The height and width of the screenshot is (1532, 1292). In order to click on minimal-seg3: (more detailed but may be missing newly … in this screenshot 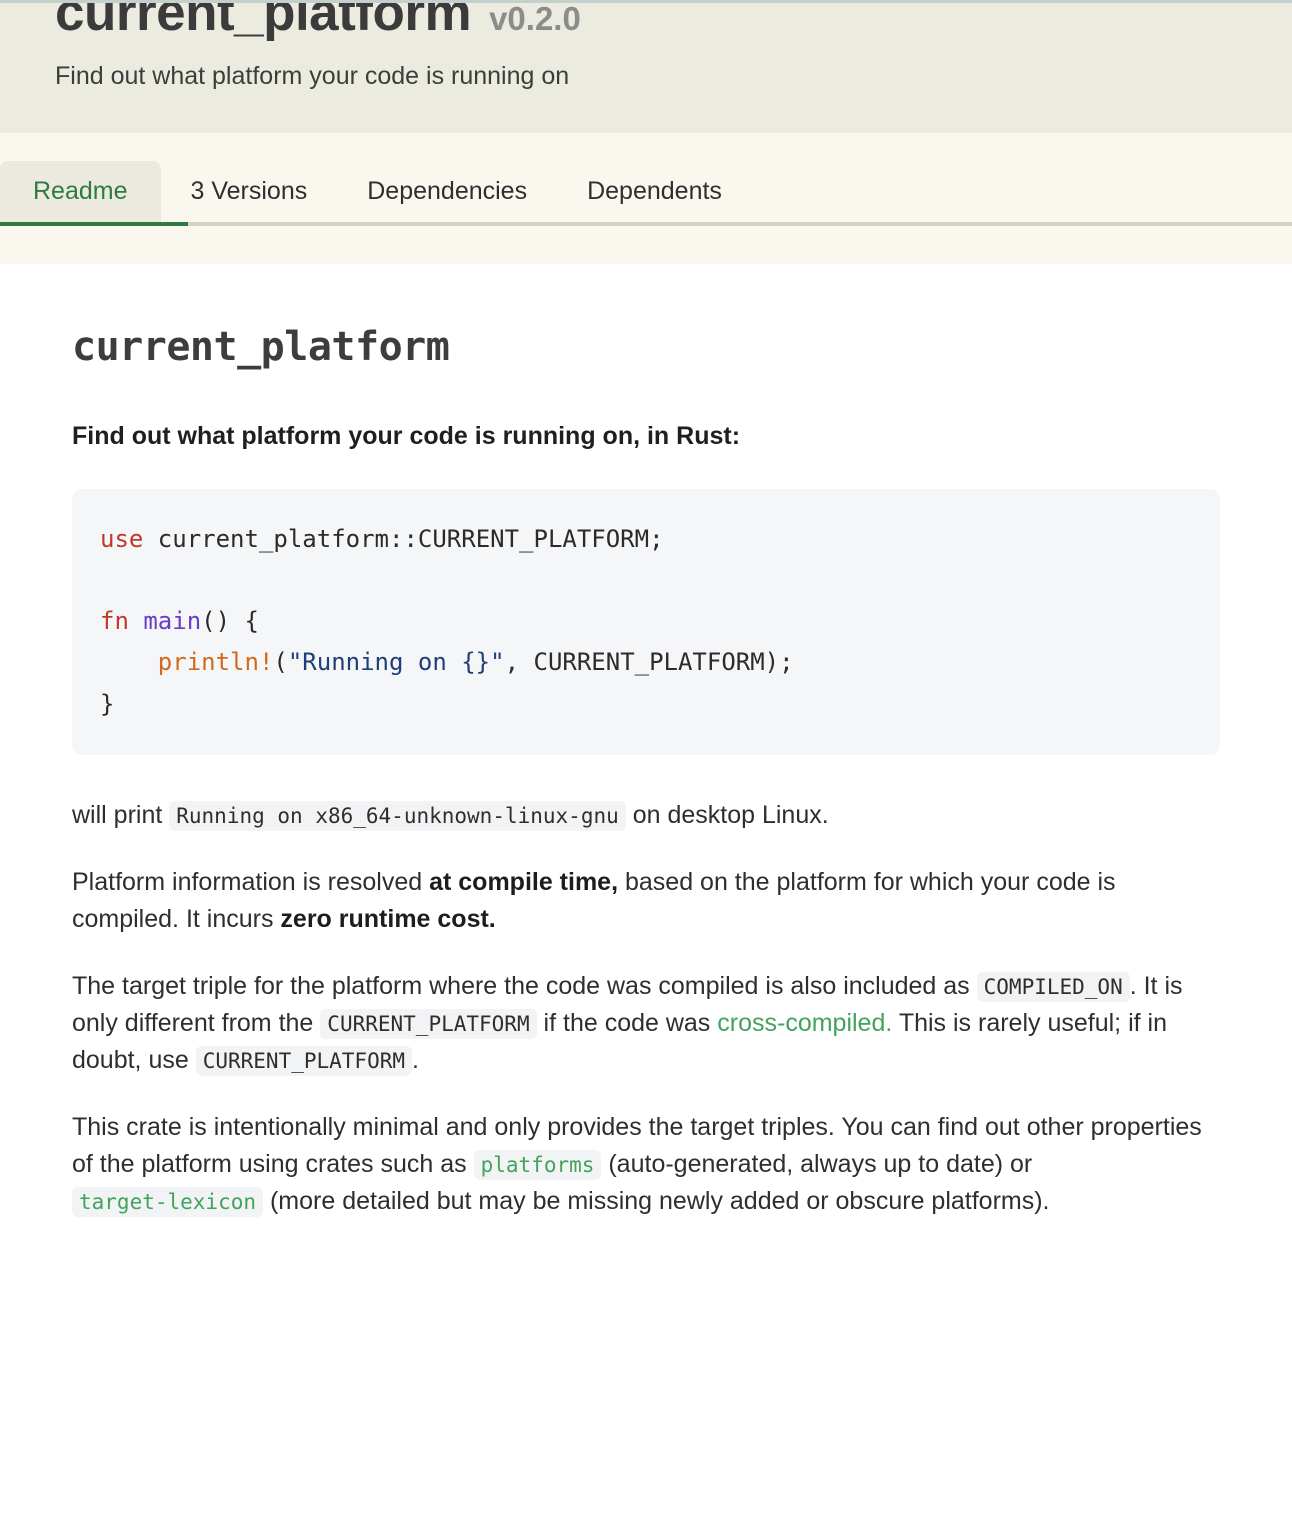, I will do `click(659, 1200)`.